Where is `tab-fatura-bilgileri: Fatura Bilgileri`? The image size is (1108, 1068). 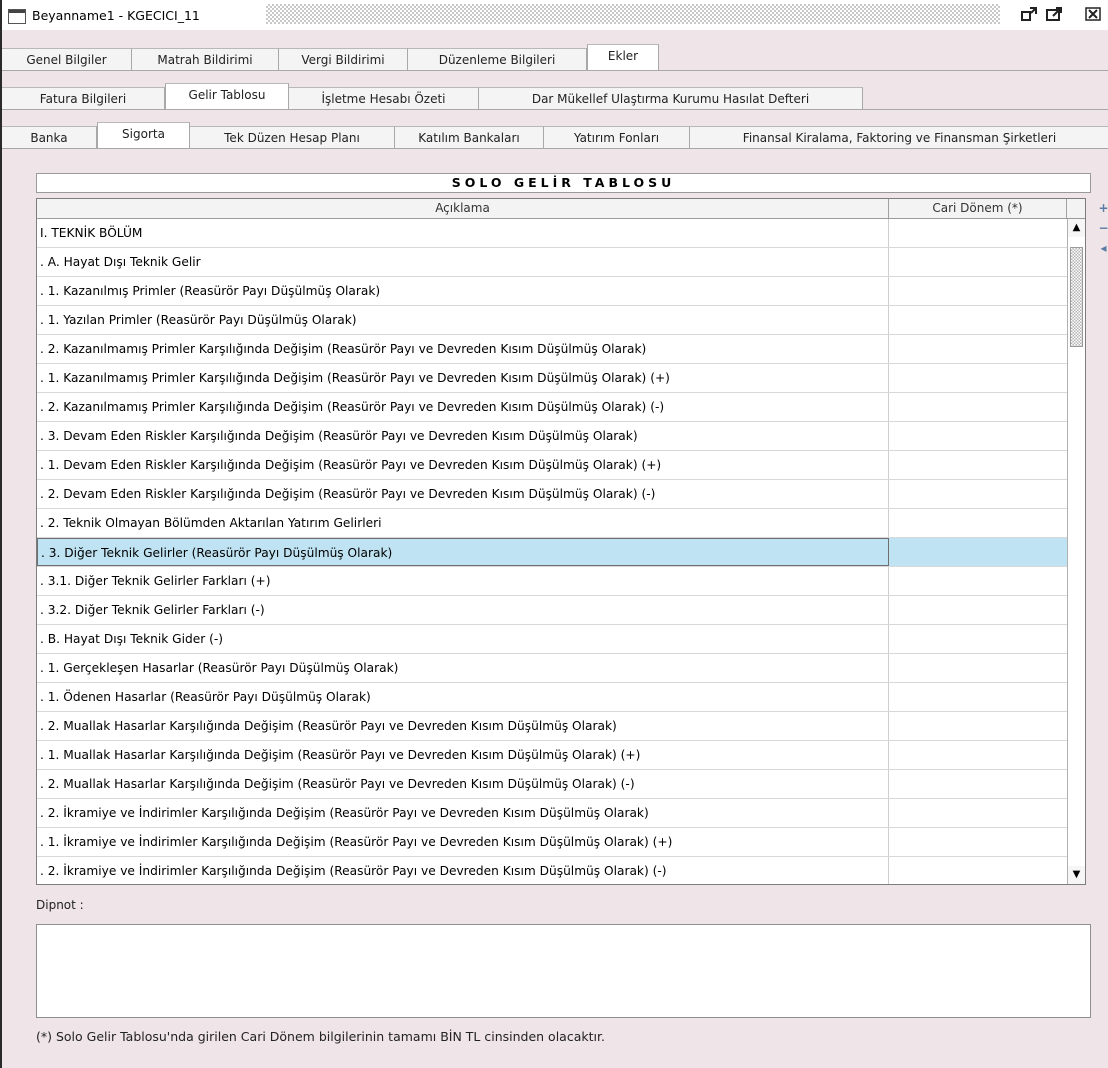 tab-fatura-bilgileri: Fatura Bilgileri is located at coordinates (83, 98).